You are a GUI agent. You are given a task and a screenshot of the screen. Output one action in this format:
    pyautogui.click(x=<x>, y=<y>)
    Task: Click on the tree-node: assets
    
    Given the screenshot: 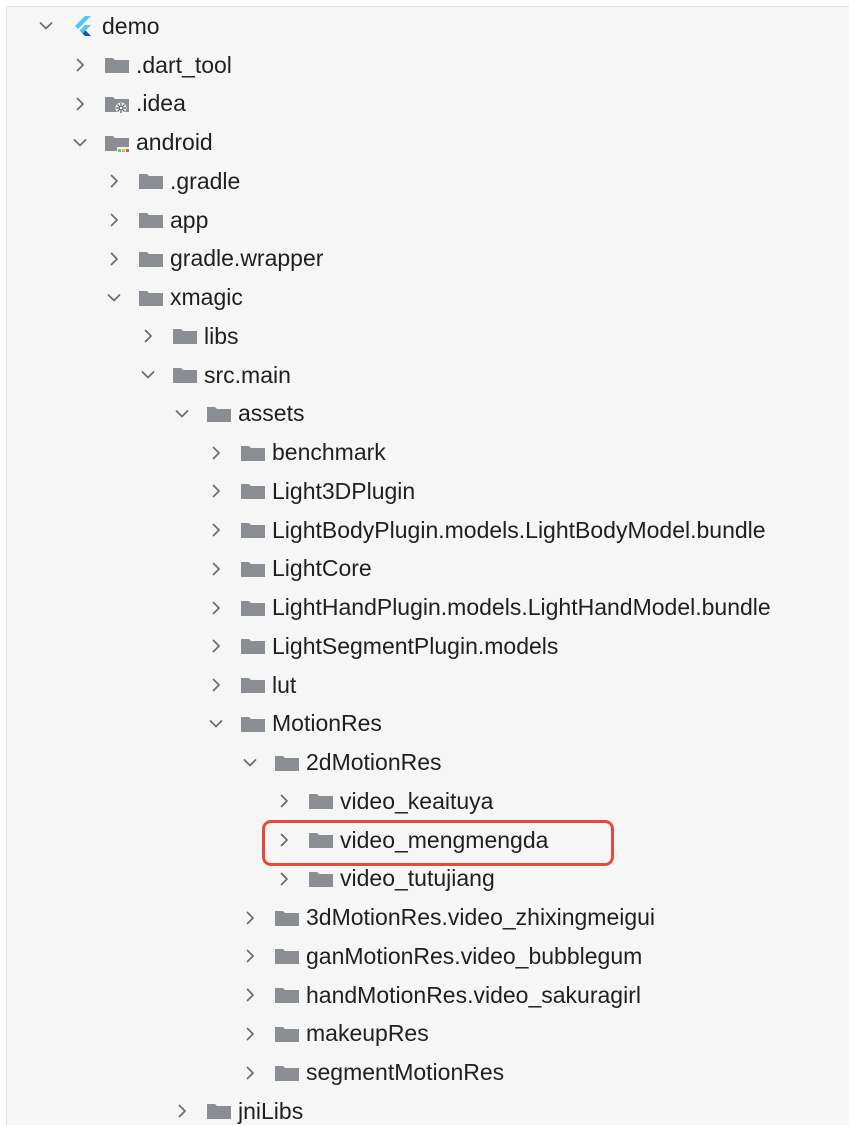 What is the action you would take?
    pyautogui.click(x=428, y=414)
    